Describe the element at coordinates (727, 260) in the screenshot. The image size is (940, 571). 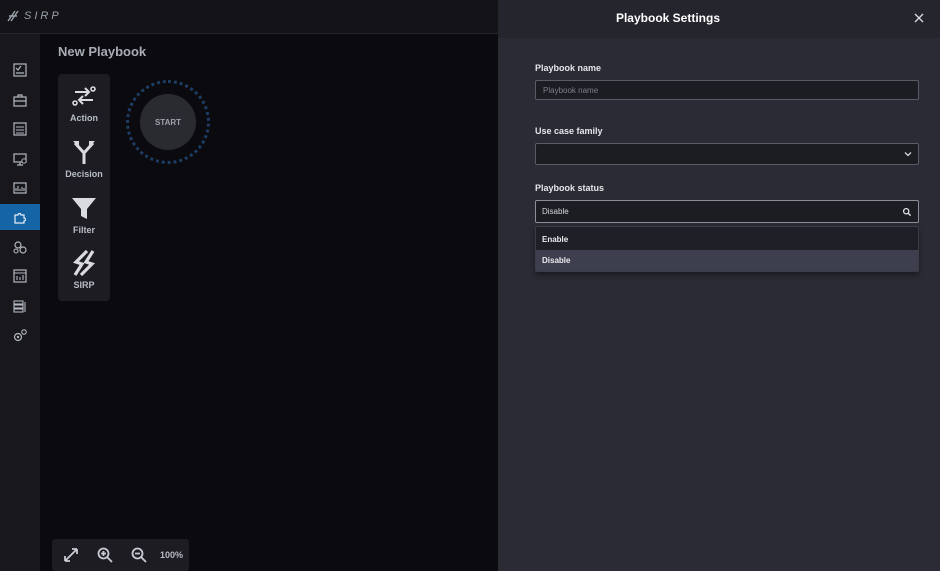
I see `status-option-disable: Disable` at that location.